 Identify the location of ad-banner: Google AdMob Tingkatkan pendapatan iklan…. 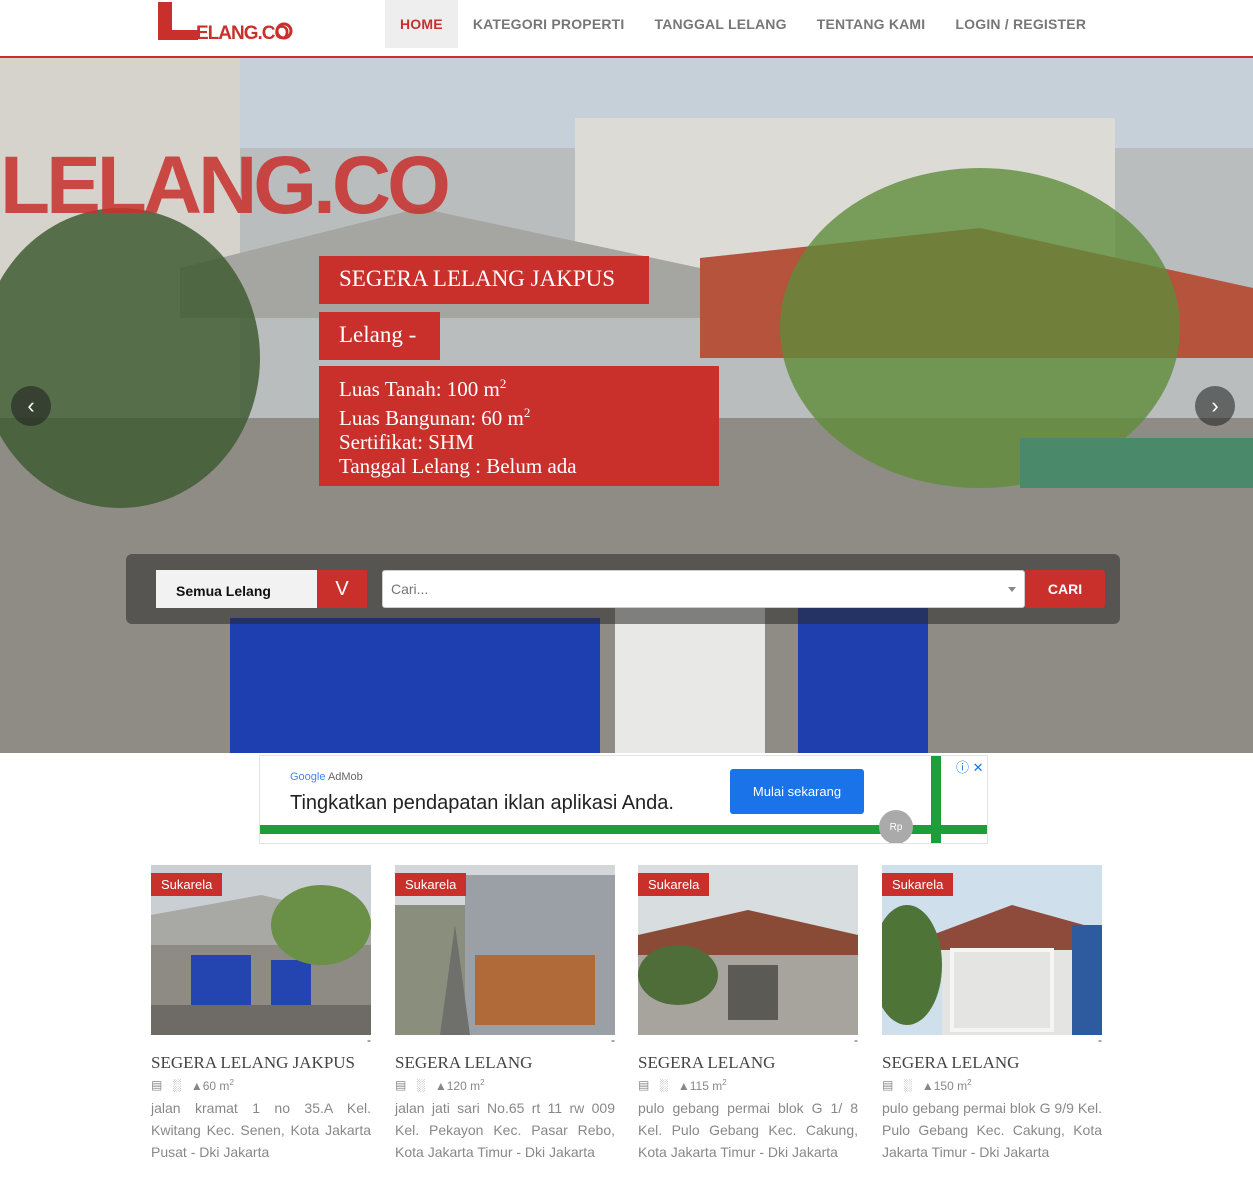
(623, 799).